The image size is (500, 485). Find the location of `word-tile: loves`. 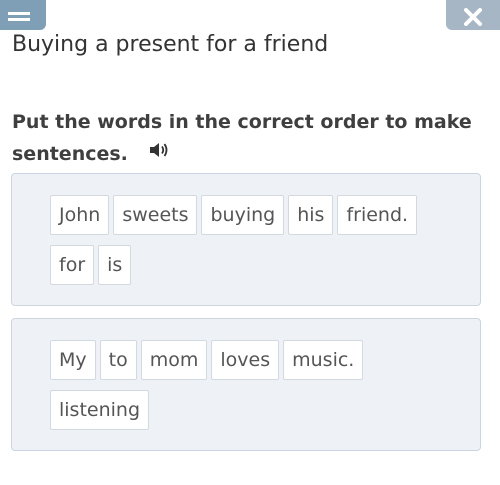

word-tile: loves is located at coordinates (245, 360).